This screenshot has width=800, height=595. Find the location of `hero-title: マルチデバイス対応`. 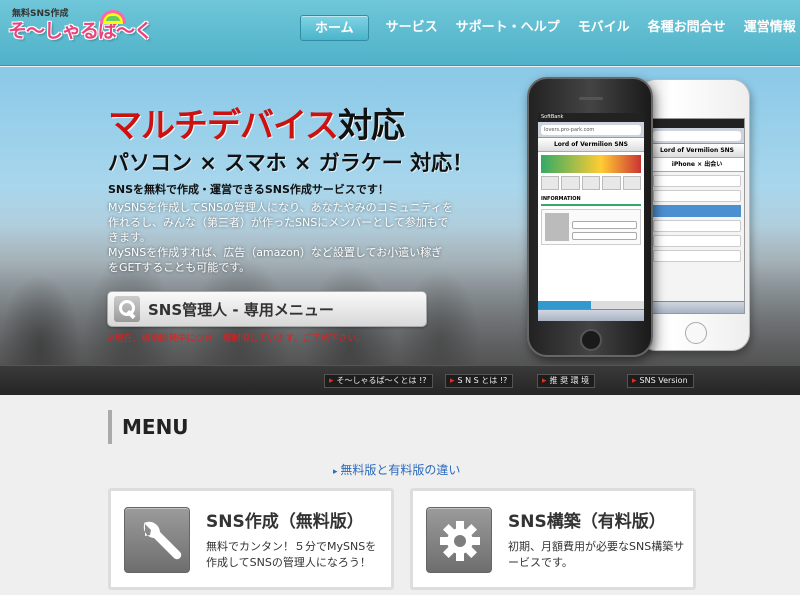

hero-title: マルチデバイス対応 is located at coordinates (256, 122).